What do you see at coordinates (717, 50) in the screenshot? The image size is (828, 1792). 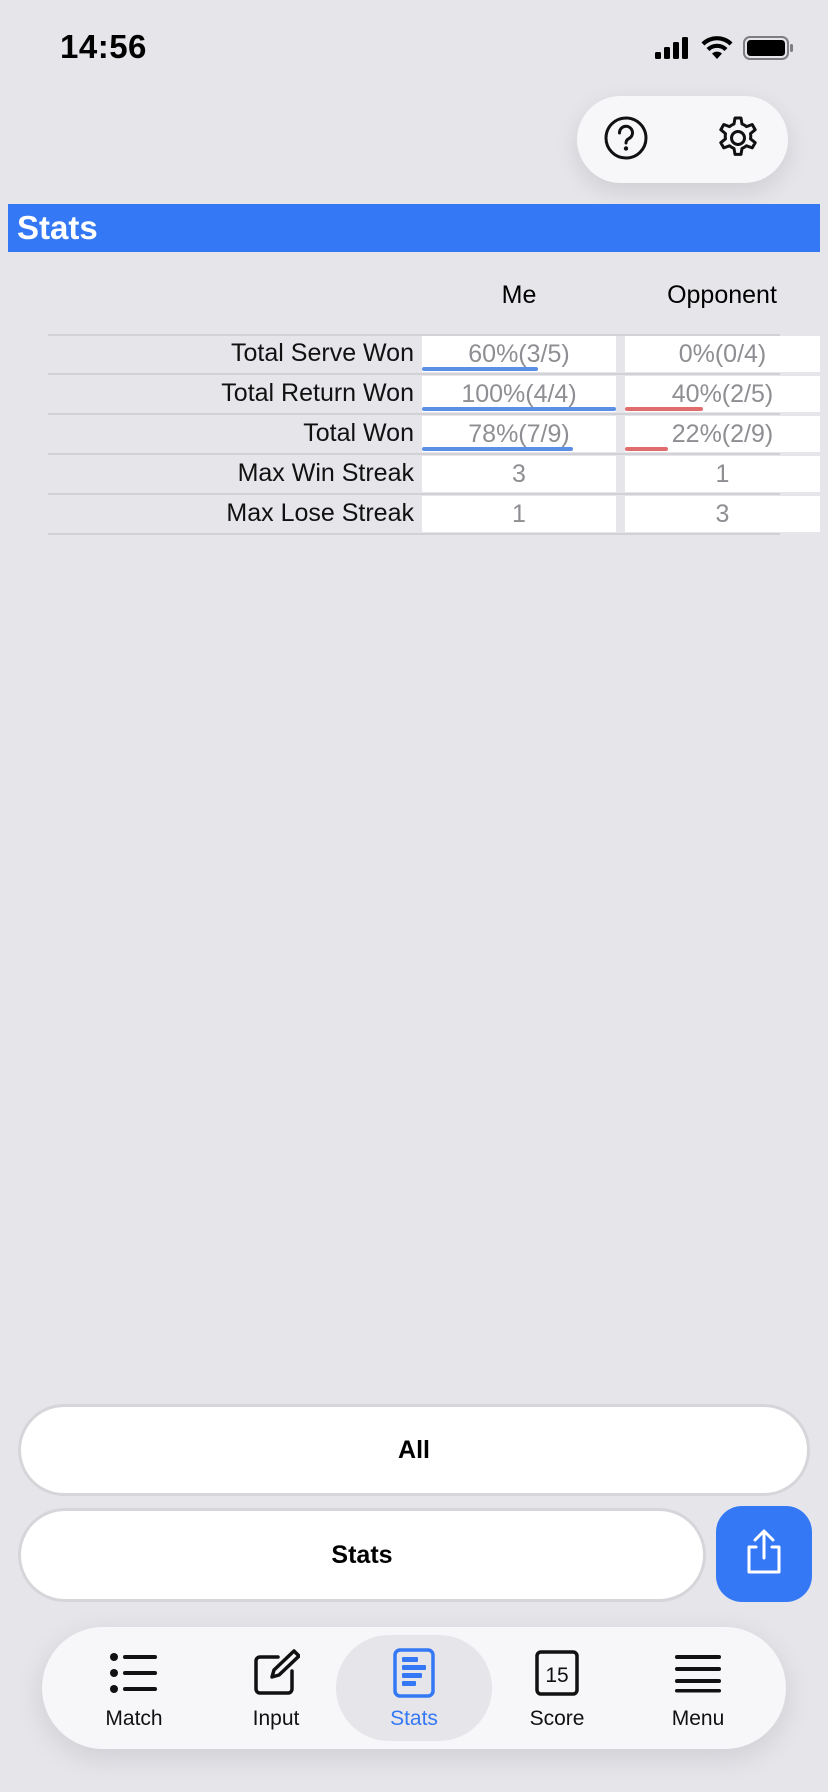 I see `wifi-icon` at bounding box center [717, 50].